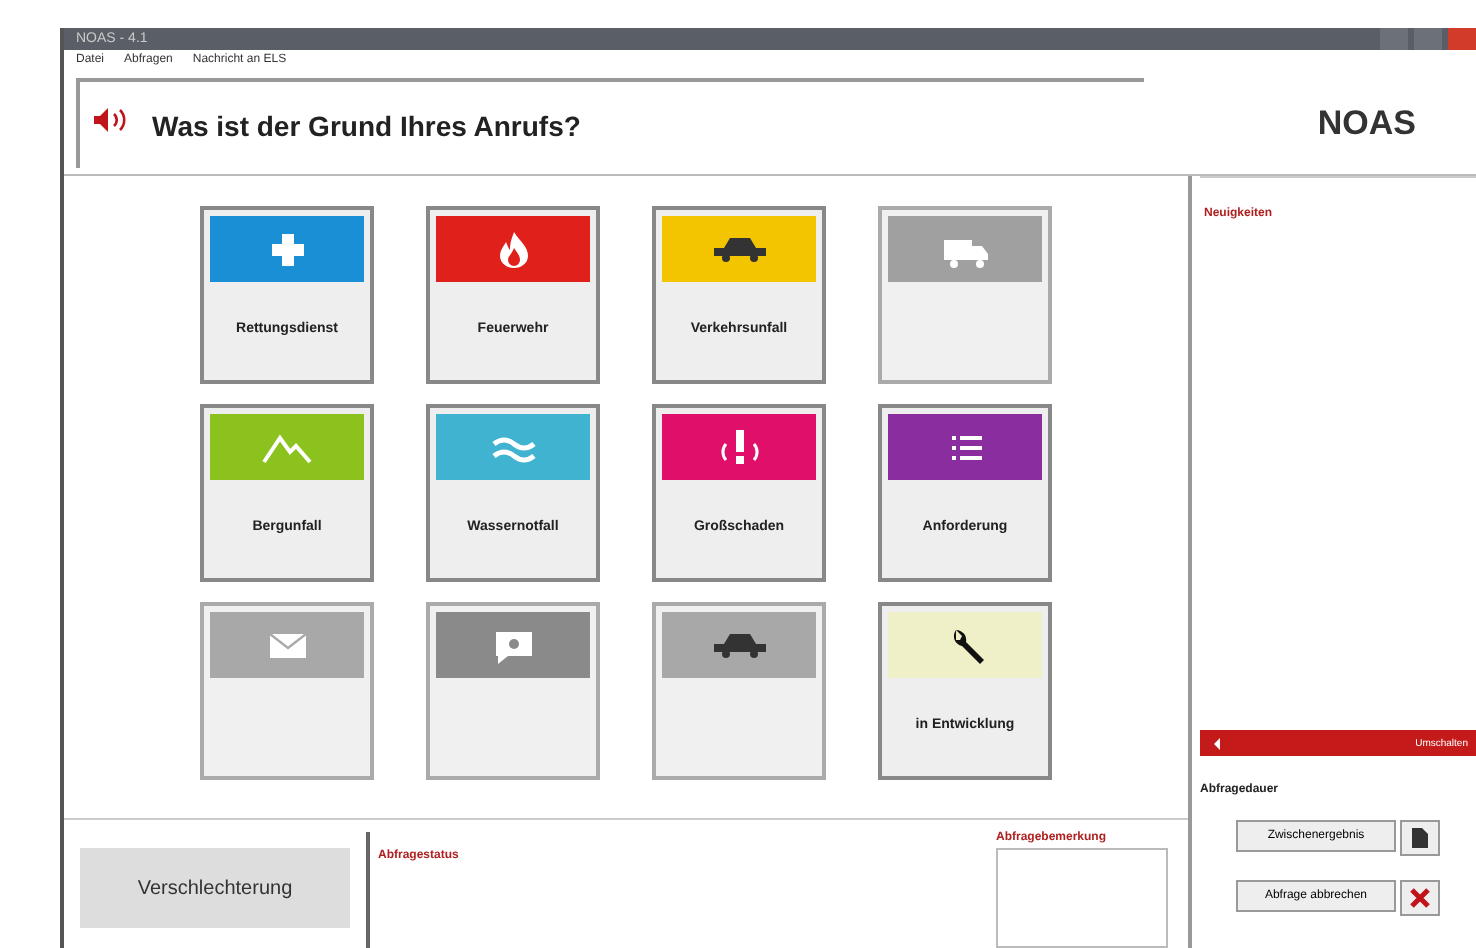 Image resolution: width=1476 pixels, height=948 pixels. What do you see at coordinates (1420, 898) in the screenshot?
I see `close-icon` at bounding box center [1420, 898].